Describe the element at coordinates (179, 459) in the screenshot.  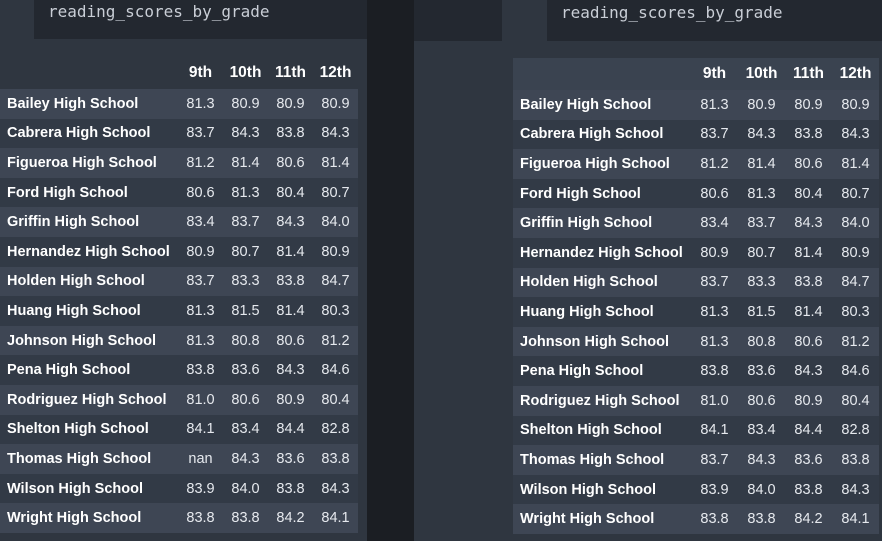
I see `table-row: Thomas High School nan 84.3 83.6 83.8` at that location.